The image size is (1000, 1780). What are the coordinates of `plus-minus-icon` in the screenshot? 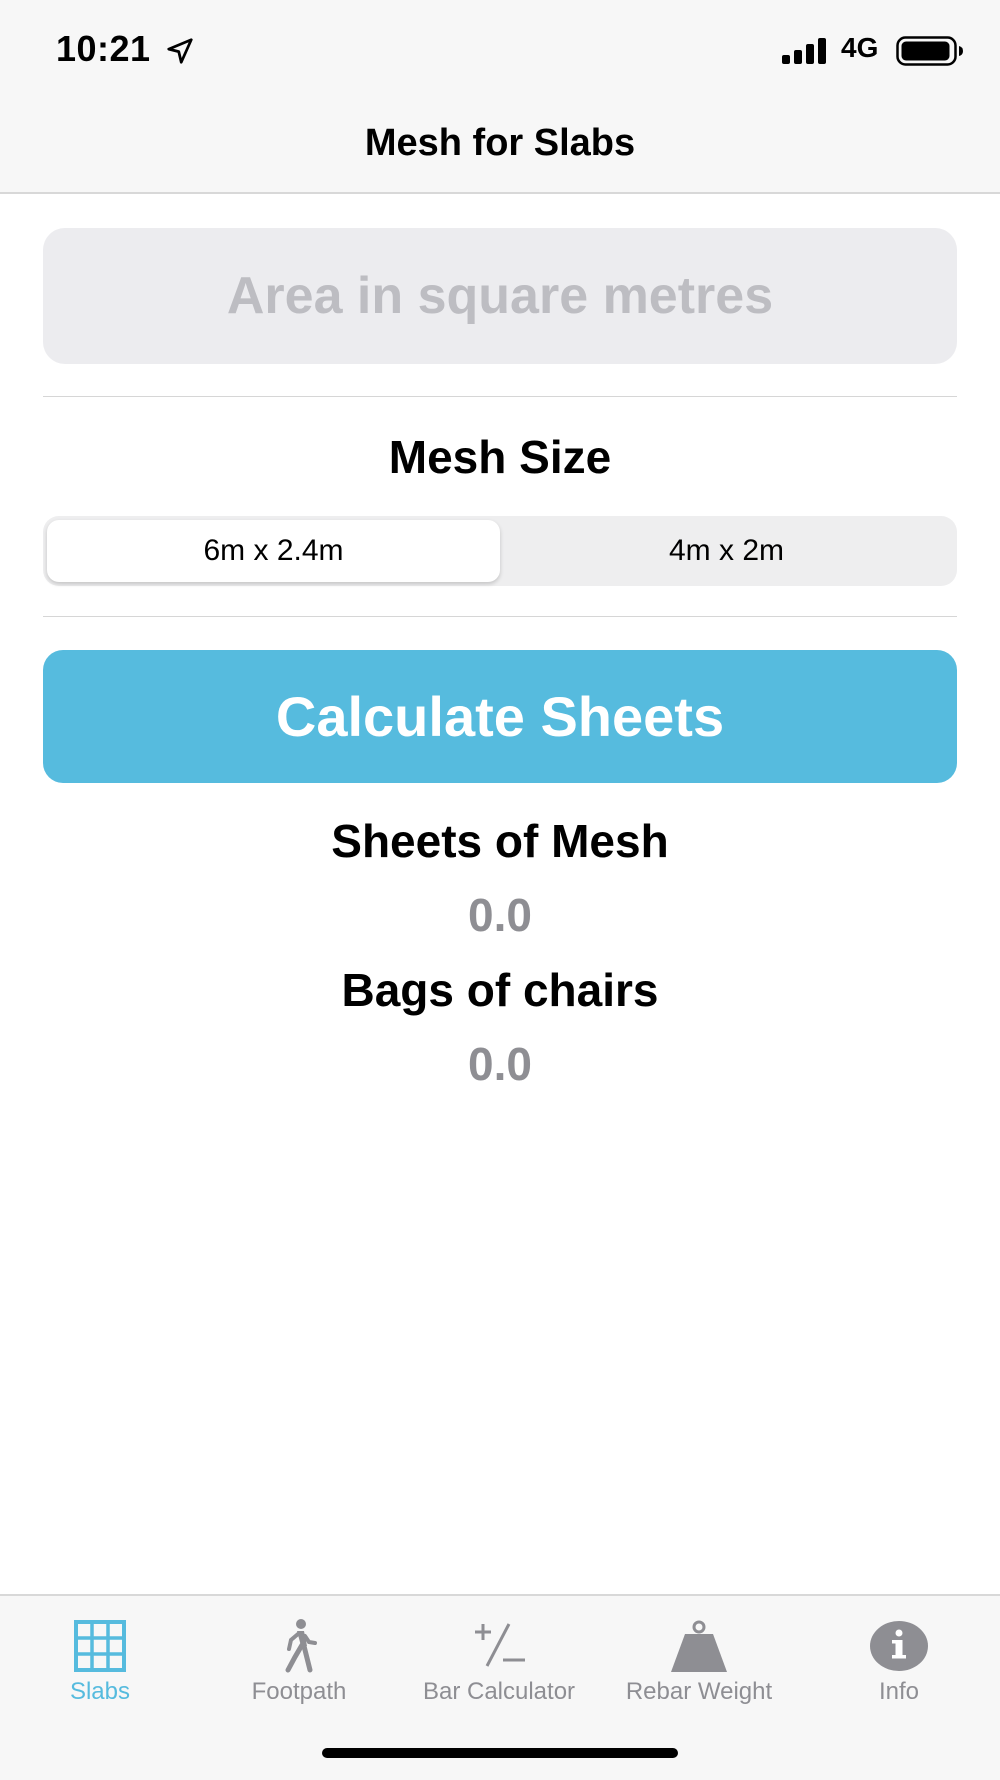 It's located at (500, 1645).